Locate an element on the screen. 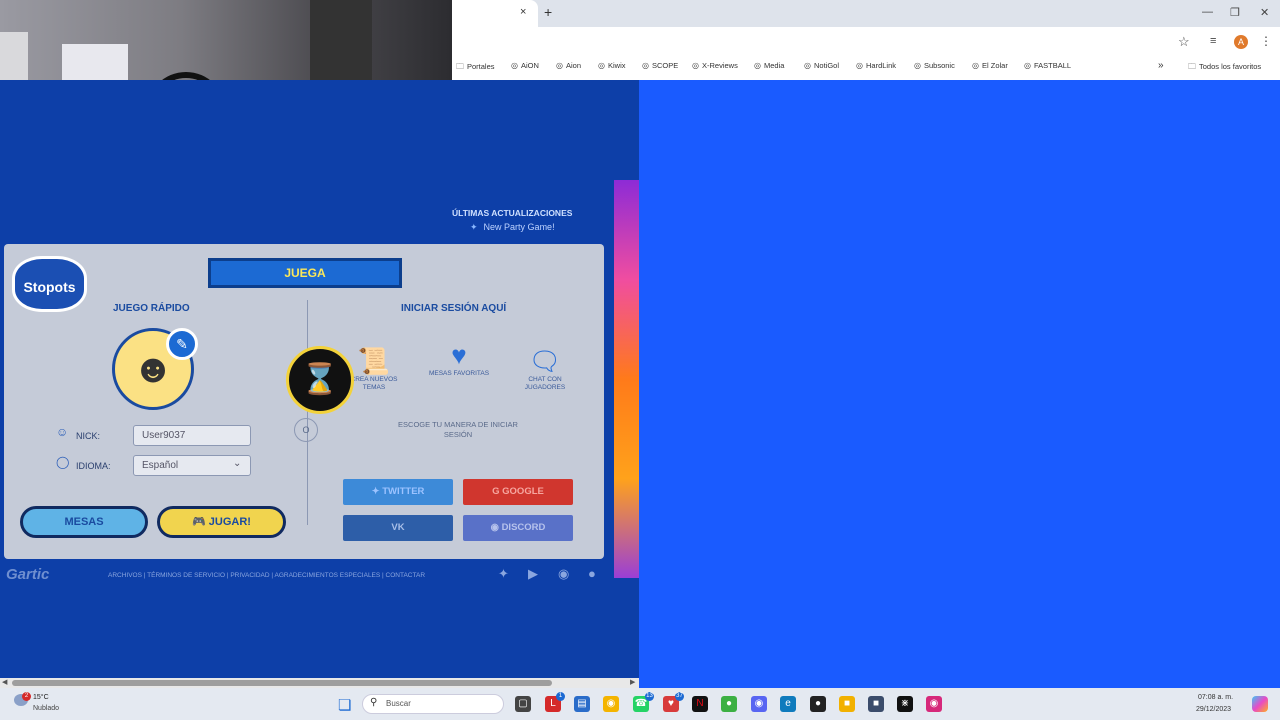  bookmark-item: Subsonic is located at coordinates (934, 65).